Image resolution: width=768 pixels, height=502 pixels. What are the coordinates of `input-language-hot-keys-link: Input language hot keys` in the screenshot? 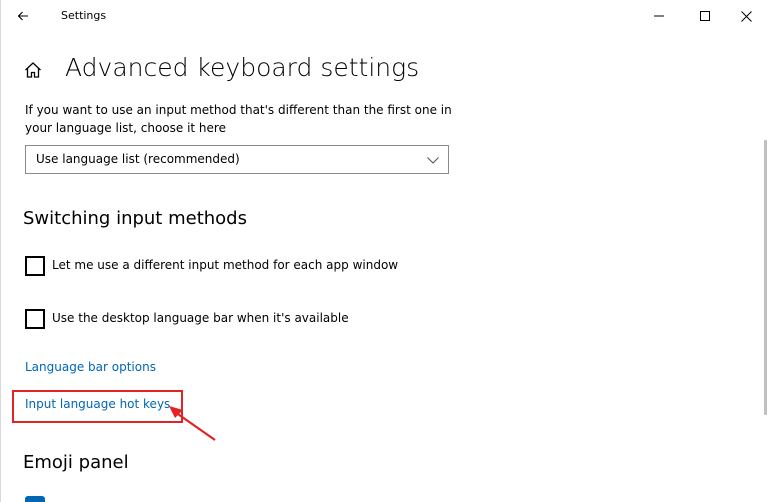 It's located at (97, 404).